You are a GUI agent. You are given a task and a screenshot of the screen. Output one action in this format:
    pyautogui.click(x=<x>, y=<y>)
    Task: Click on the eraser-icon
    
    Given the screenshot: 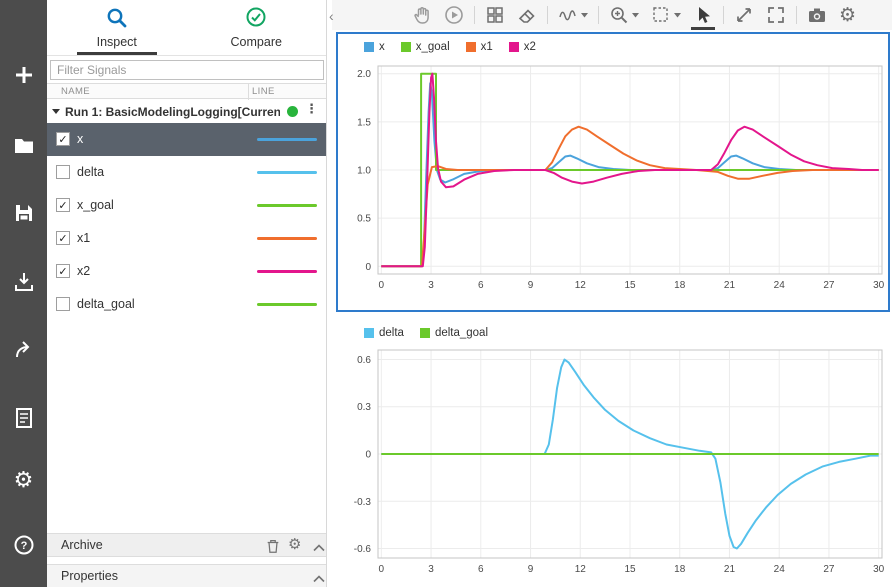 What is the action you would take?
    pyautogui.click(x=526, y=16)
    